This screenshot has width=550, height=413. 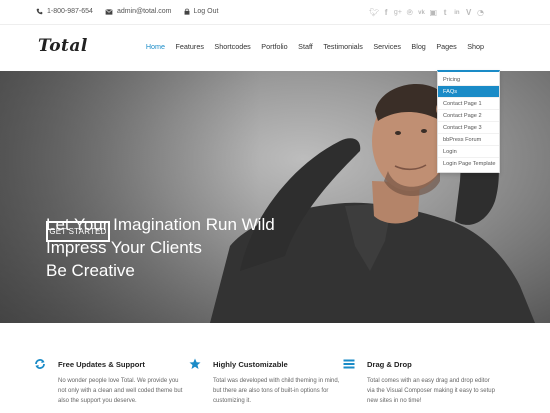 I want to click on phone-number: 1-800-987-654, so click(x=70, y=11).